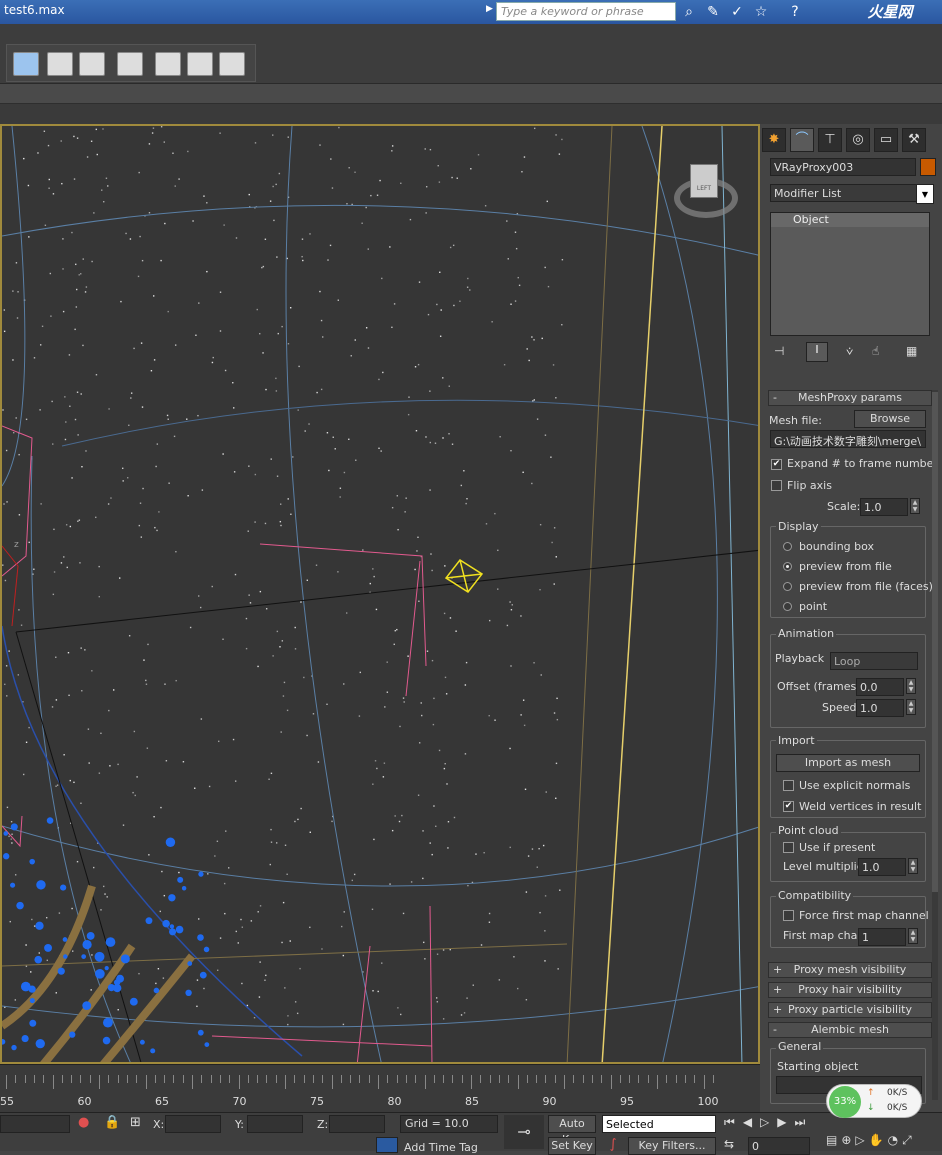 This screenshot has height=1155, width=942. What do you see at coordinates (850, 274) in the screenshot?
I see `modifier-stack: Object` at bounding box center [850, 274].